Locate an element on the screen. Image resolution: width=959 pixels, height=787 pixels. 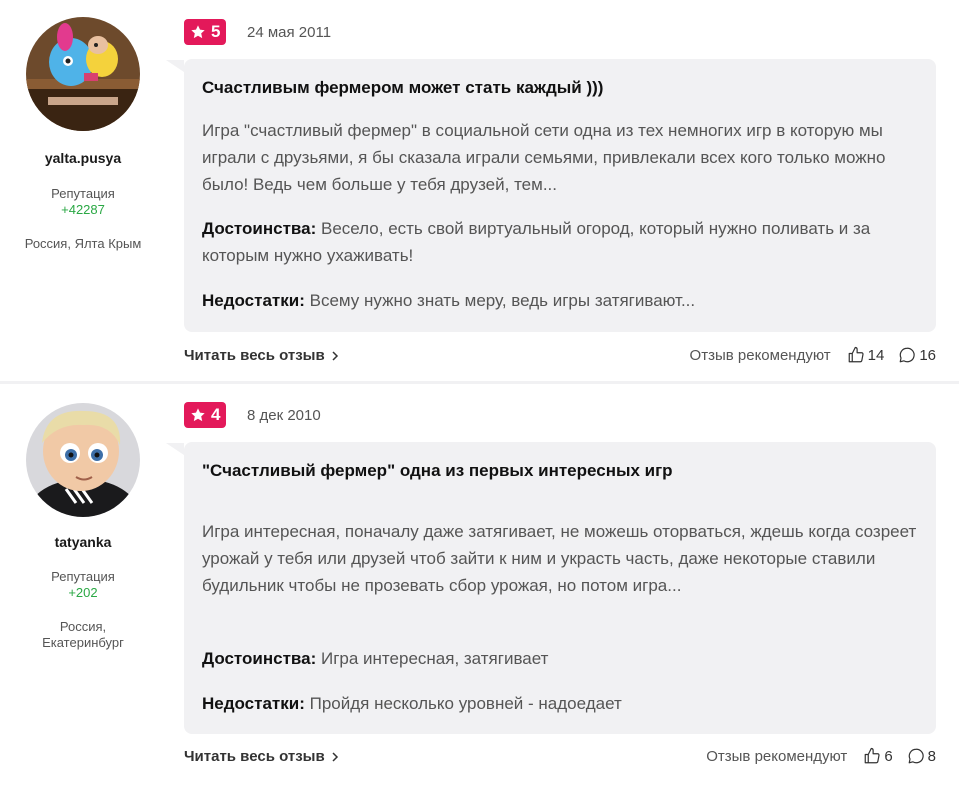
review-stats: Отзыв рекомендуют 14 16 is located at coordinates (813, 355).